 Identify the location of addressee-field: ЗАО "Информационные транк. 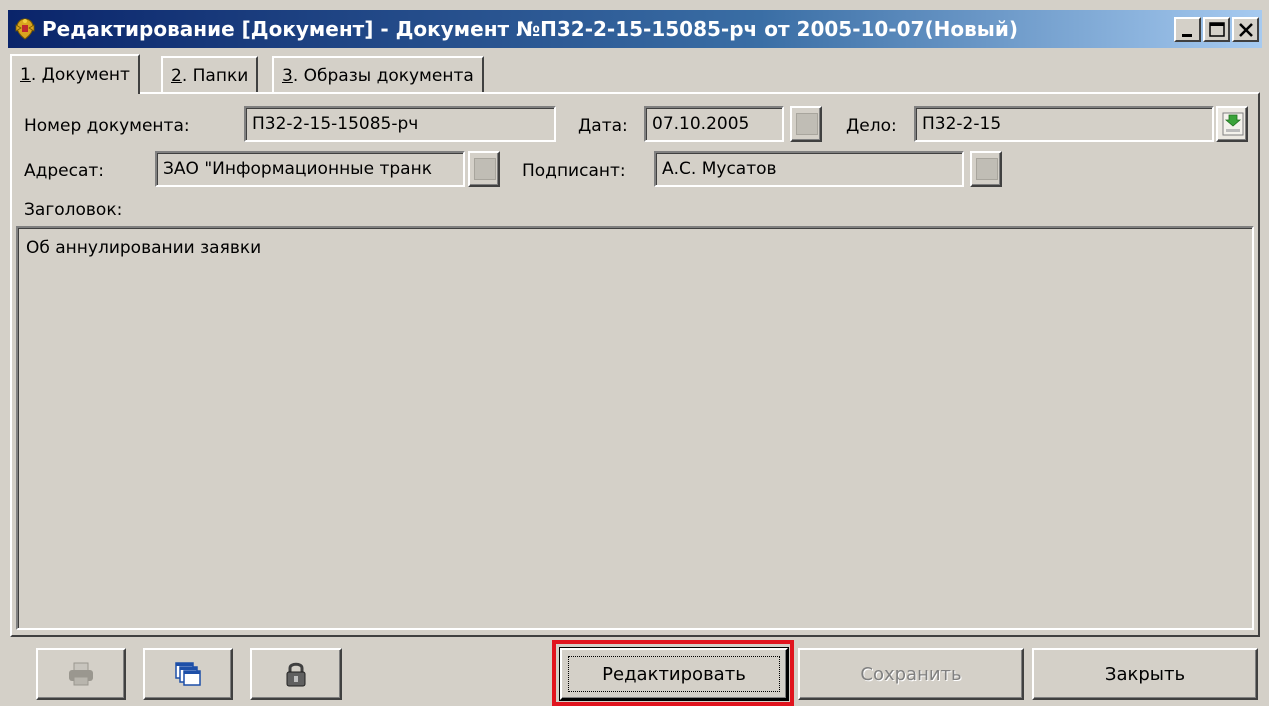
(310, 169).